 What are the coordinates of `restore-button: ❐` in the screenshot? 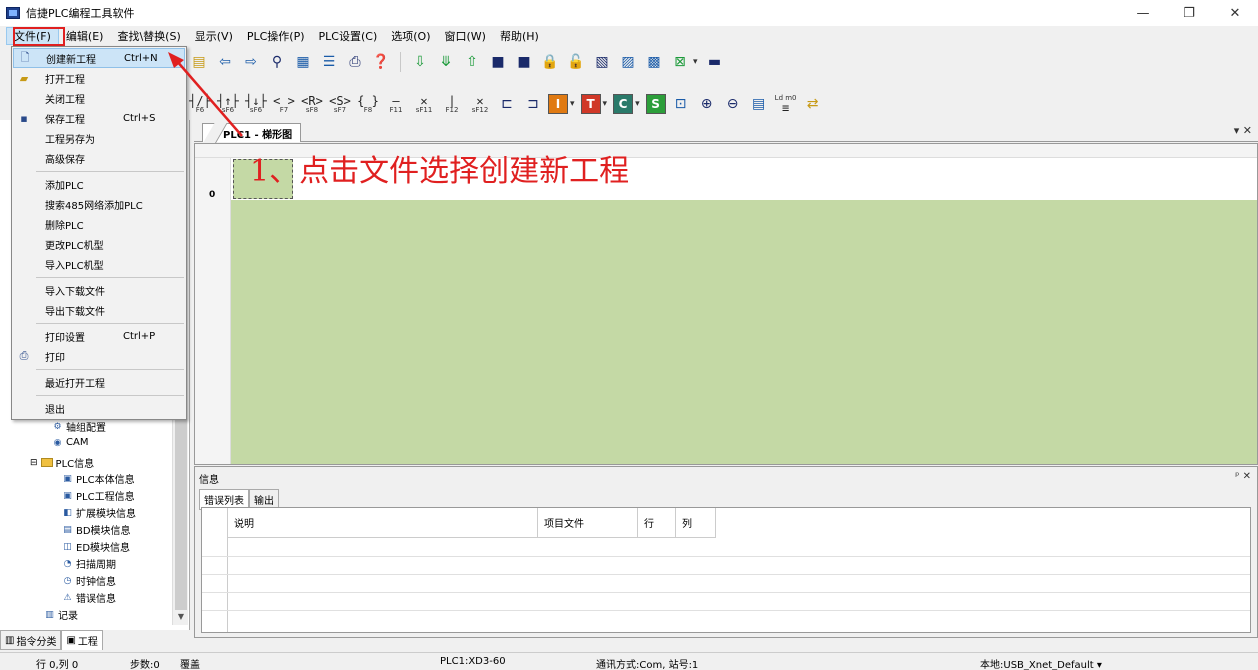 It's located at (1189, 13).